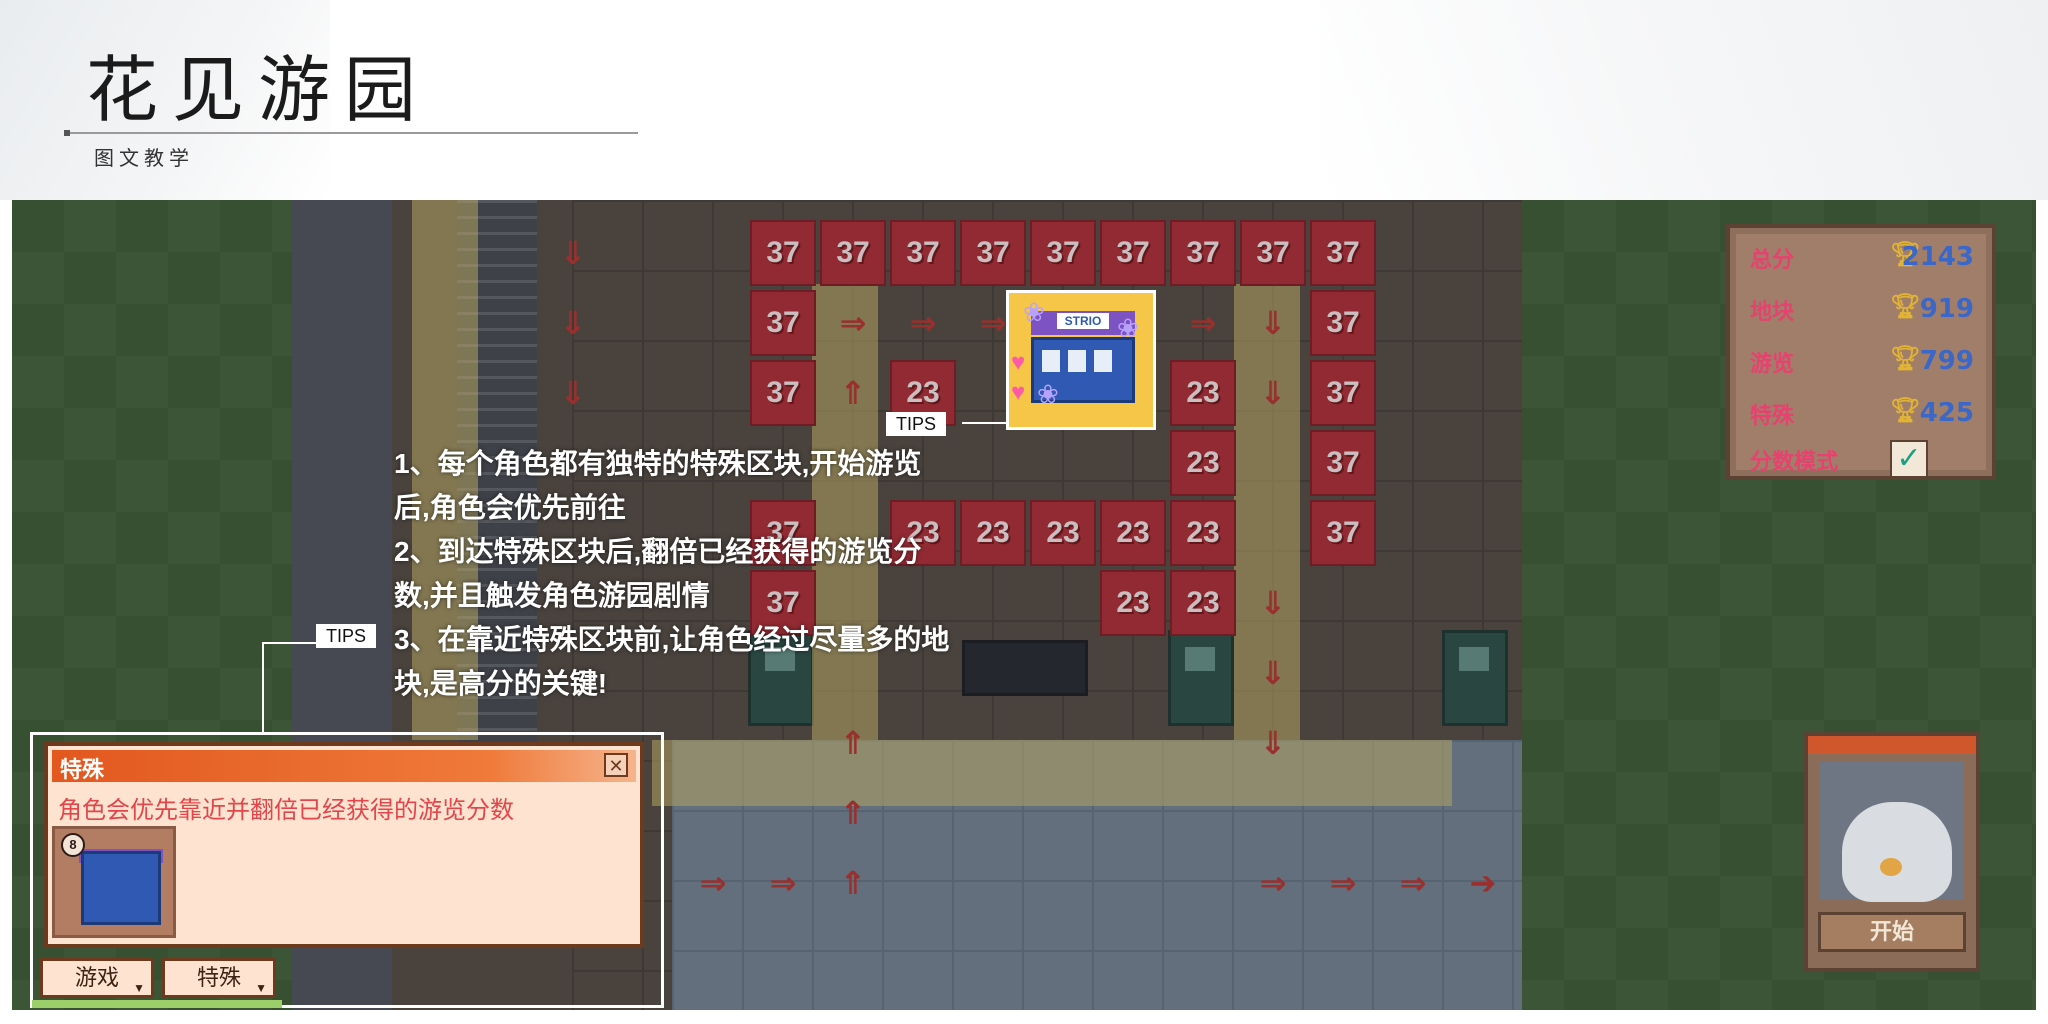 Image resolution: width=2048 pixels, height=1024 pixels. Describe the element at coordinates (1946, 361) in the screenshot. I see `score-value: 799` at that location.